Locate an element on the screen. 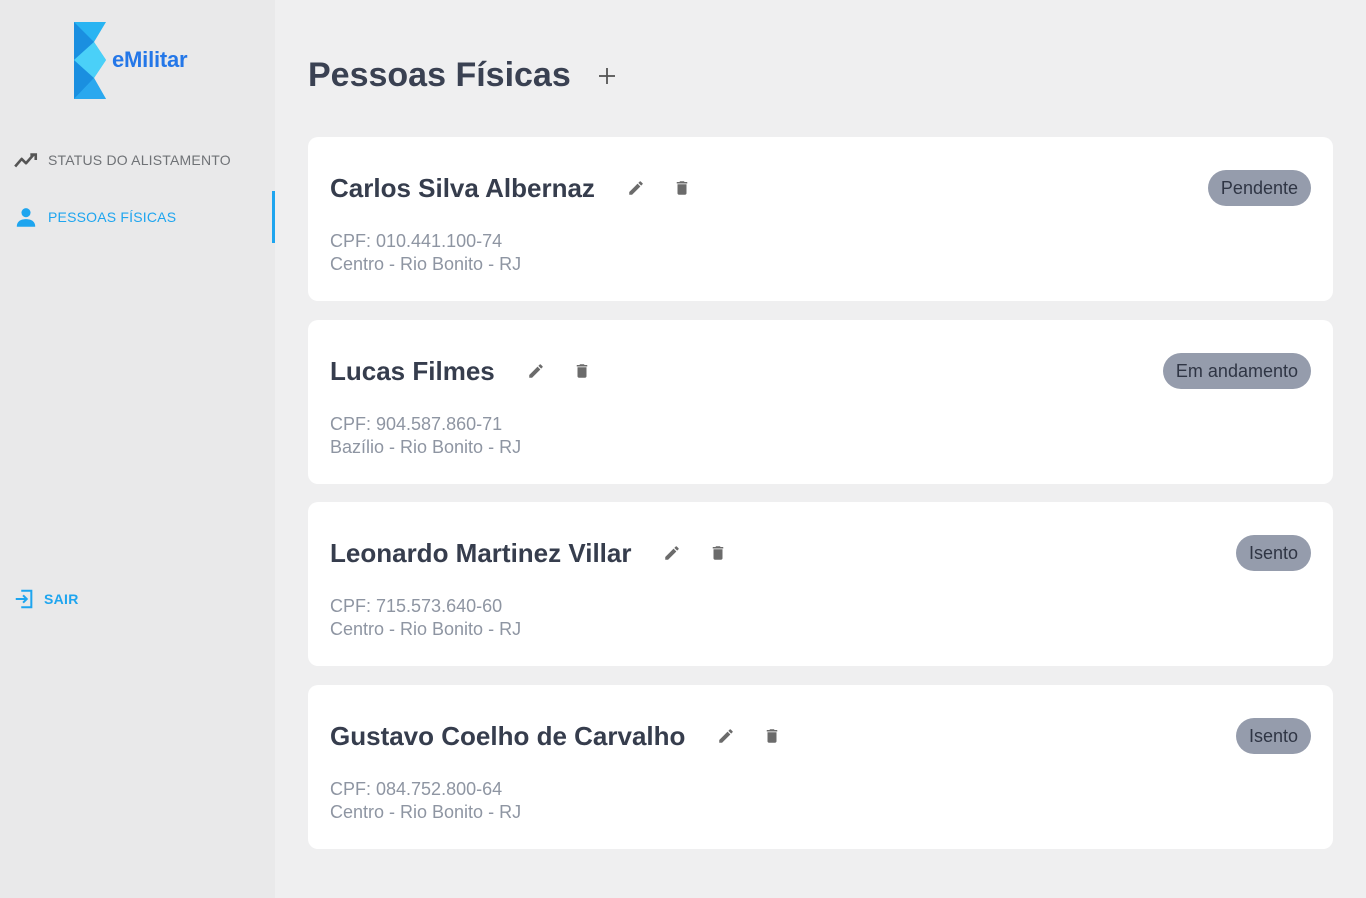  sidebar-item-pessoas-fisicas: PESSOAS FÍSICAS is located at coordinates (137, 217).